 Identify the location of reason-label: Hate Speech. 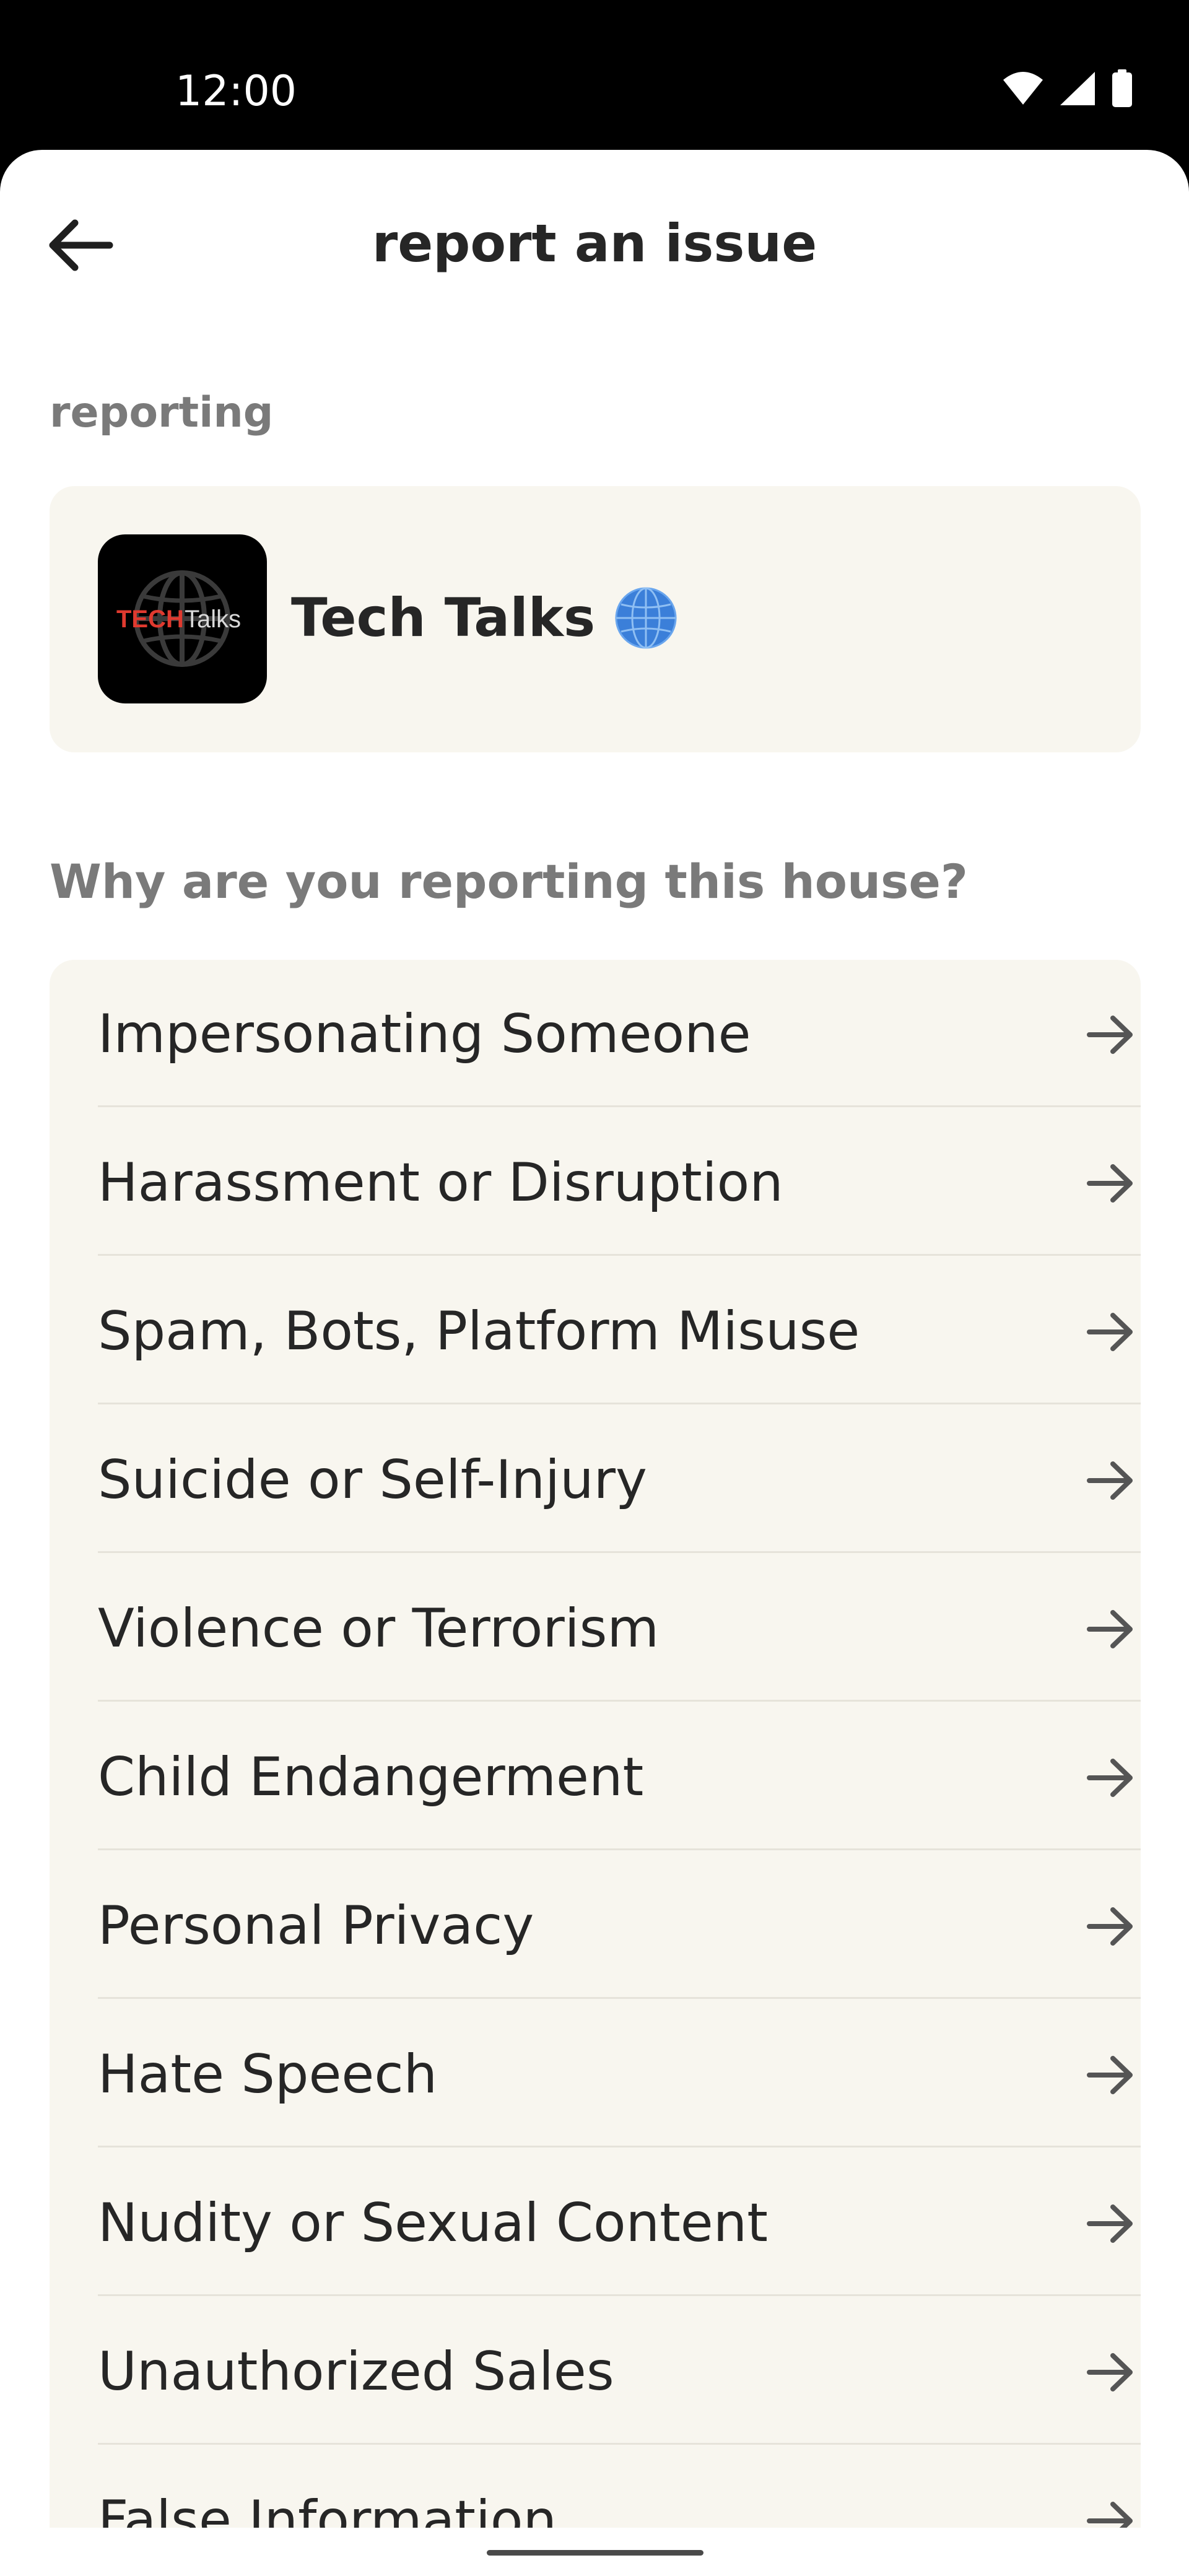
(268, 2074).